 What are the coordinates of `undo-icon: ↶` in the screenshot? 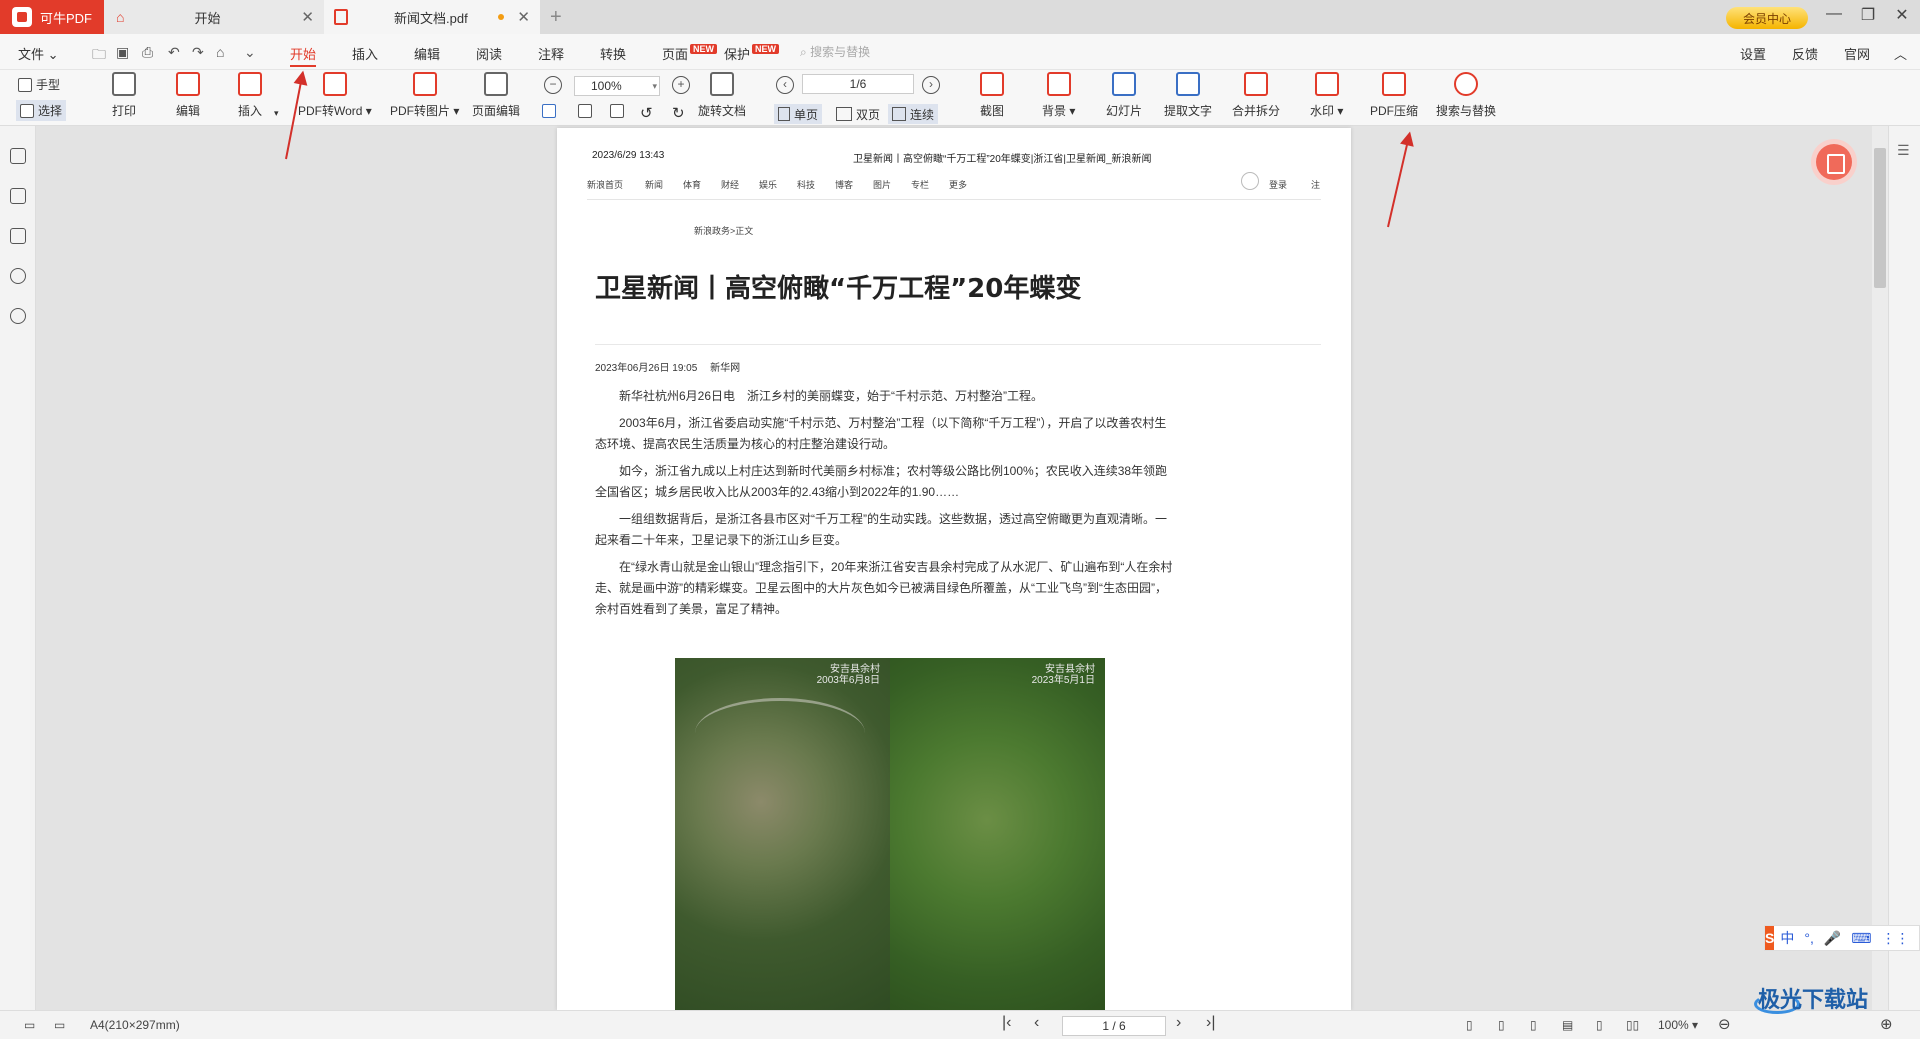 It's located at (174, 52).